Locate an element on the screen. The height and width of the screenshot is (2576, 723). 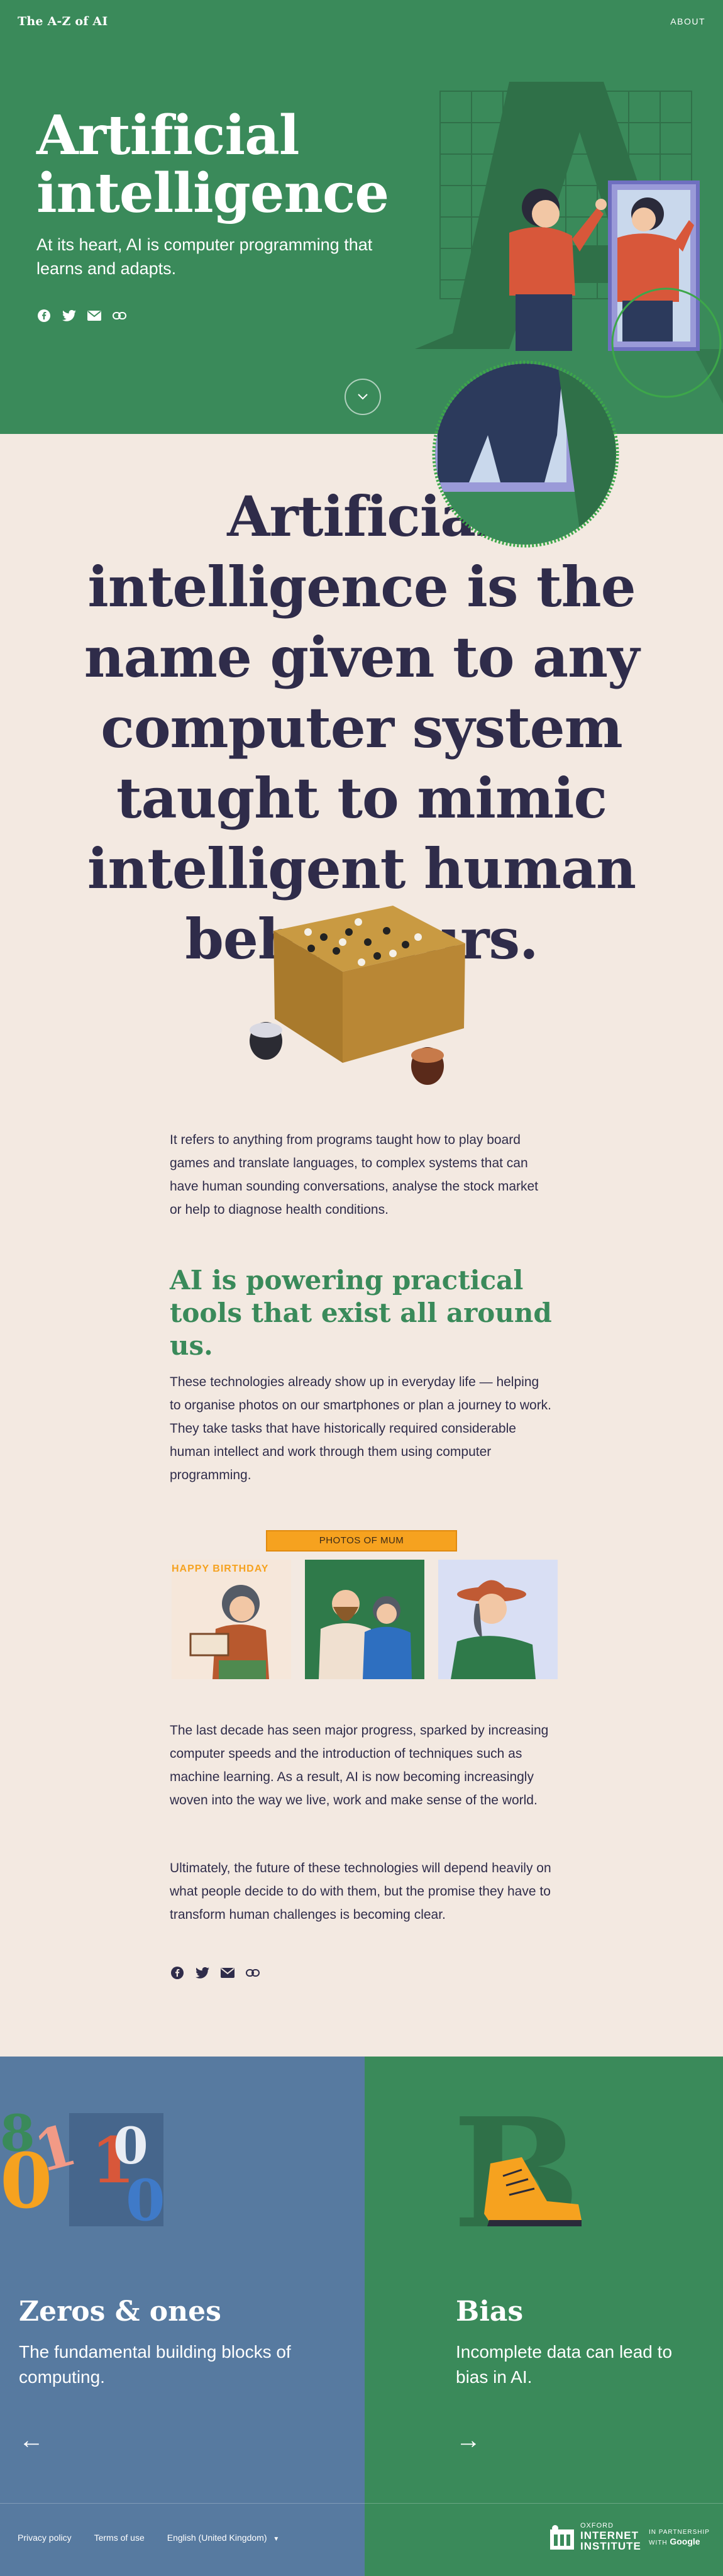
google-brand: Google is located at coordinates (685, 2541).